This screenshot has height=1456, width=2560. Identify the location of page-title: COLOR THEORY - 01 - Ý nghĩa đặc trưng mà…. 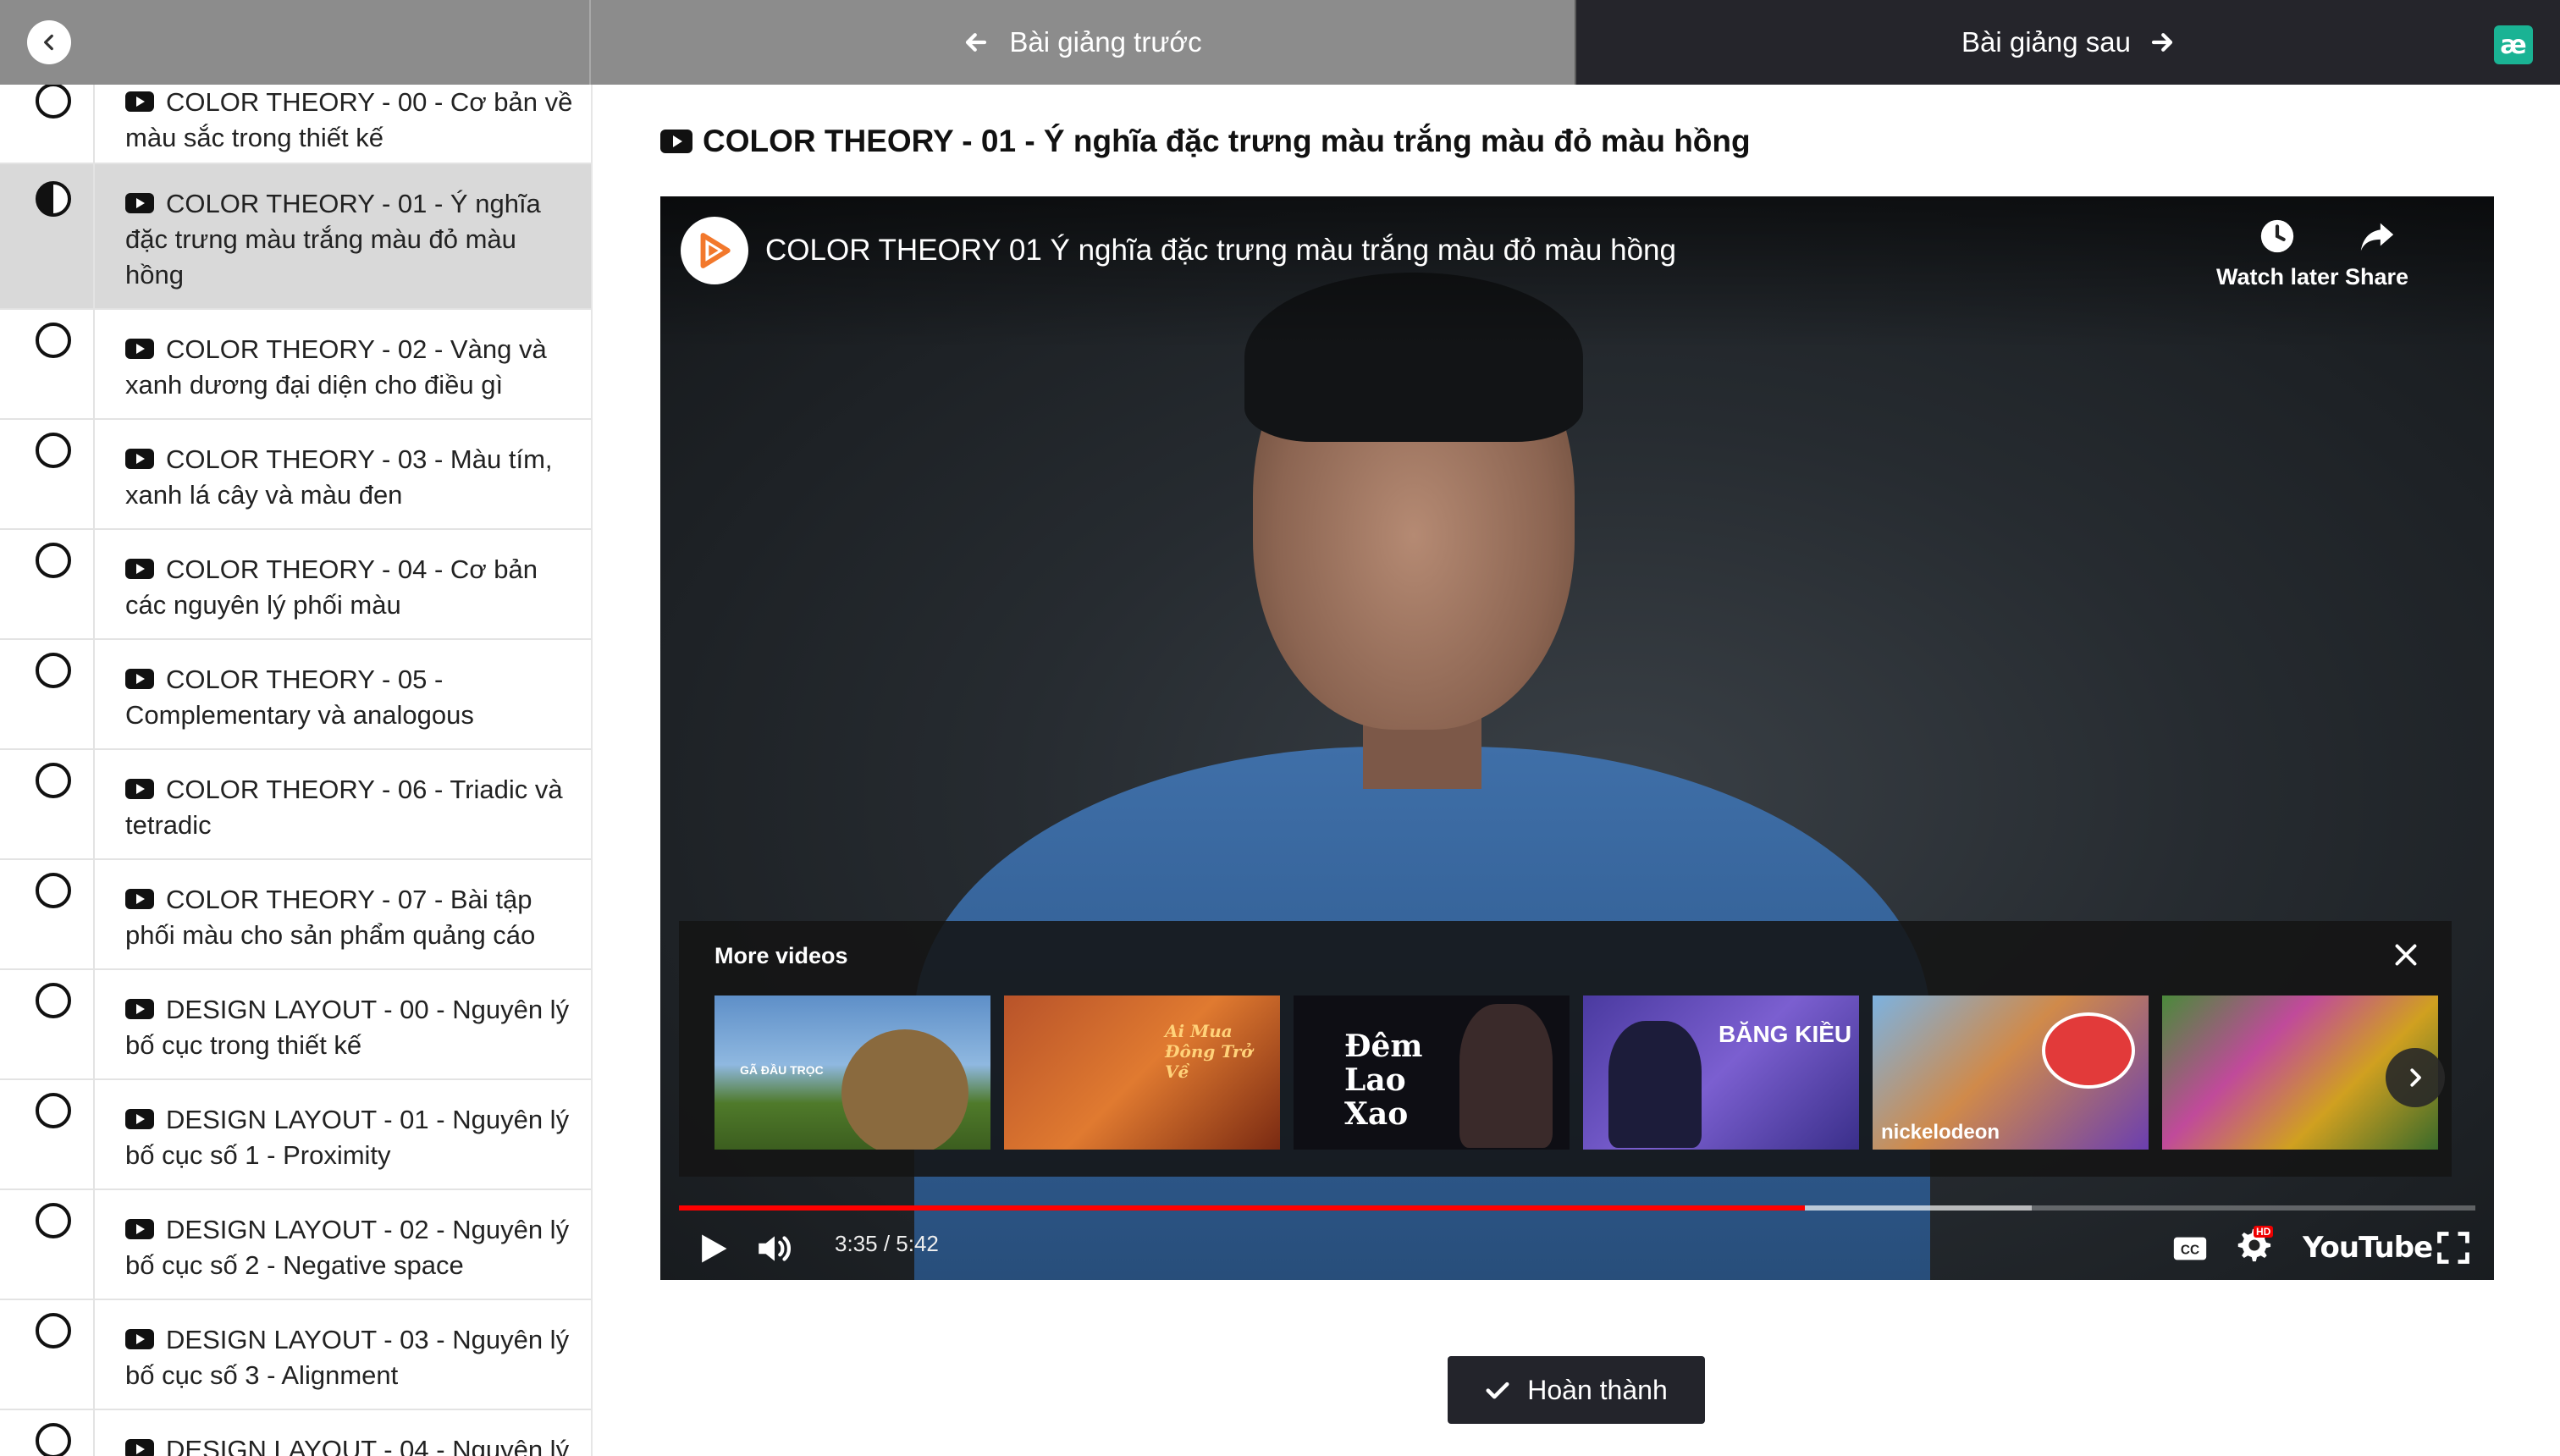
(1205, 141).